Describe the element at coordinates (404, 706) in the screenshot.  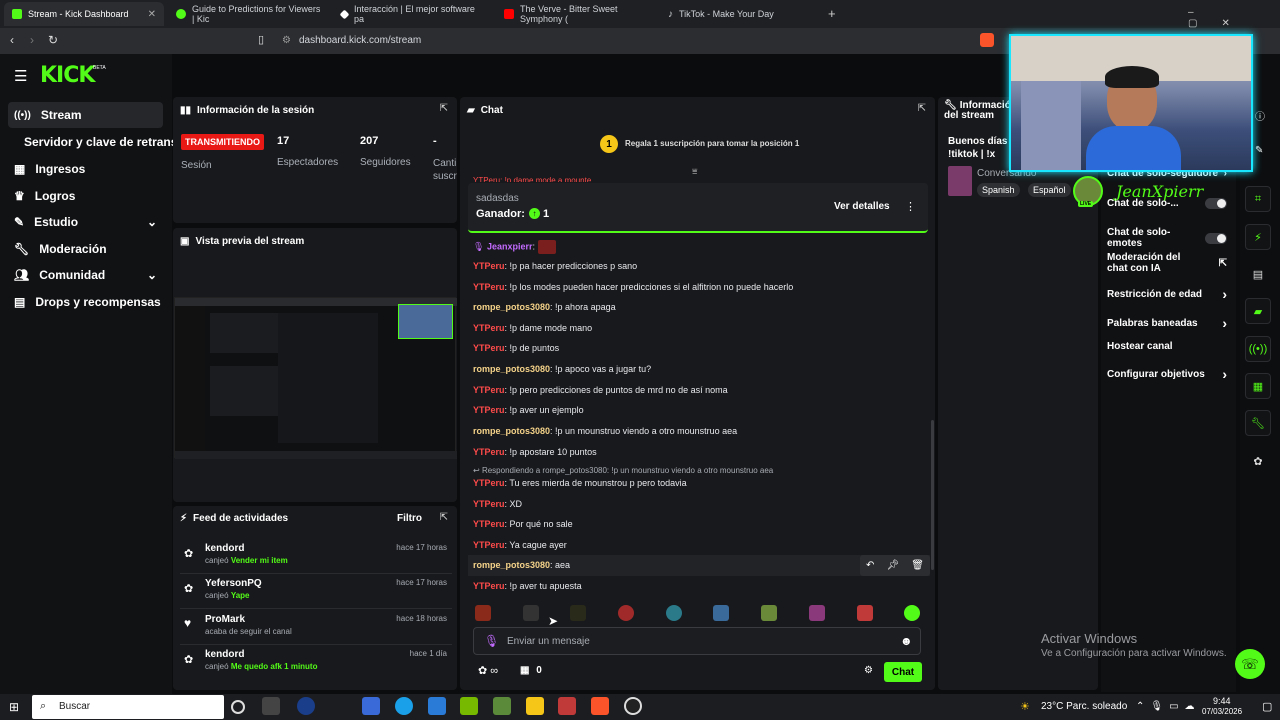
I see `edge-icon` at that location.